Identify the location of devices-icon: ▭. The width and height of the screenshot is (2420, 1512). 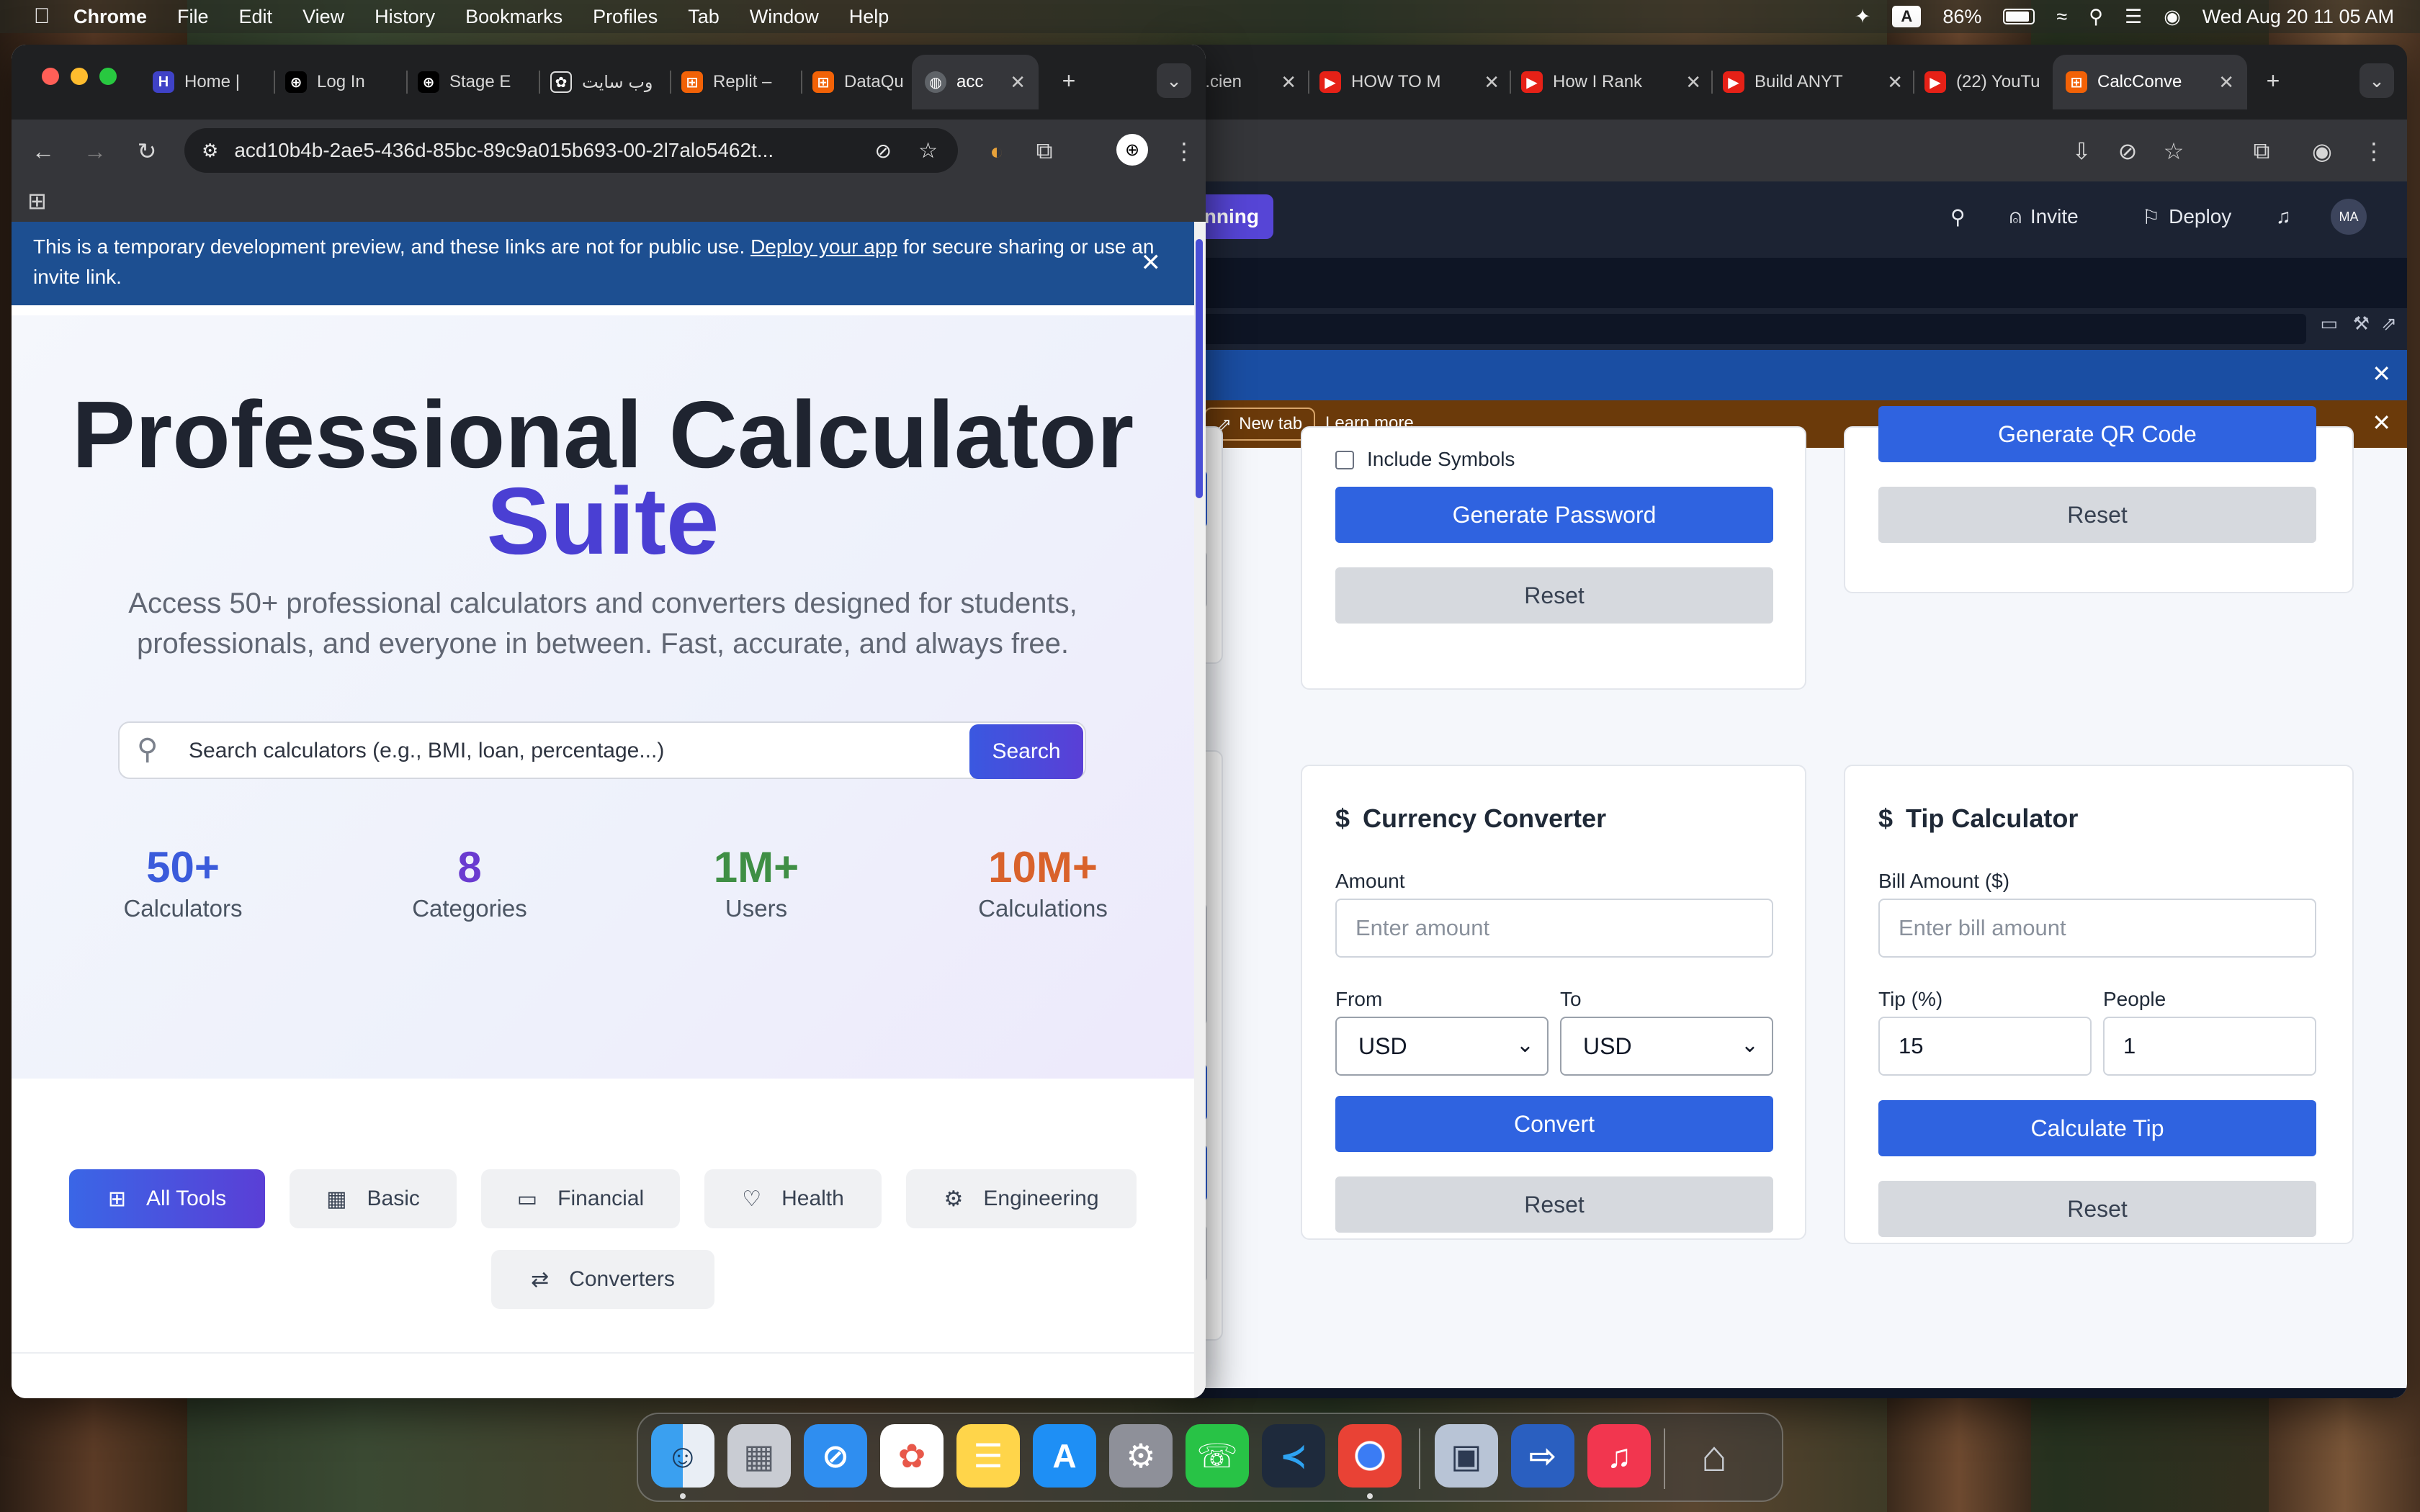
(2329, 323).